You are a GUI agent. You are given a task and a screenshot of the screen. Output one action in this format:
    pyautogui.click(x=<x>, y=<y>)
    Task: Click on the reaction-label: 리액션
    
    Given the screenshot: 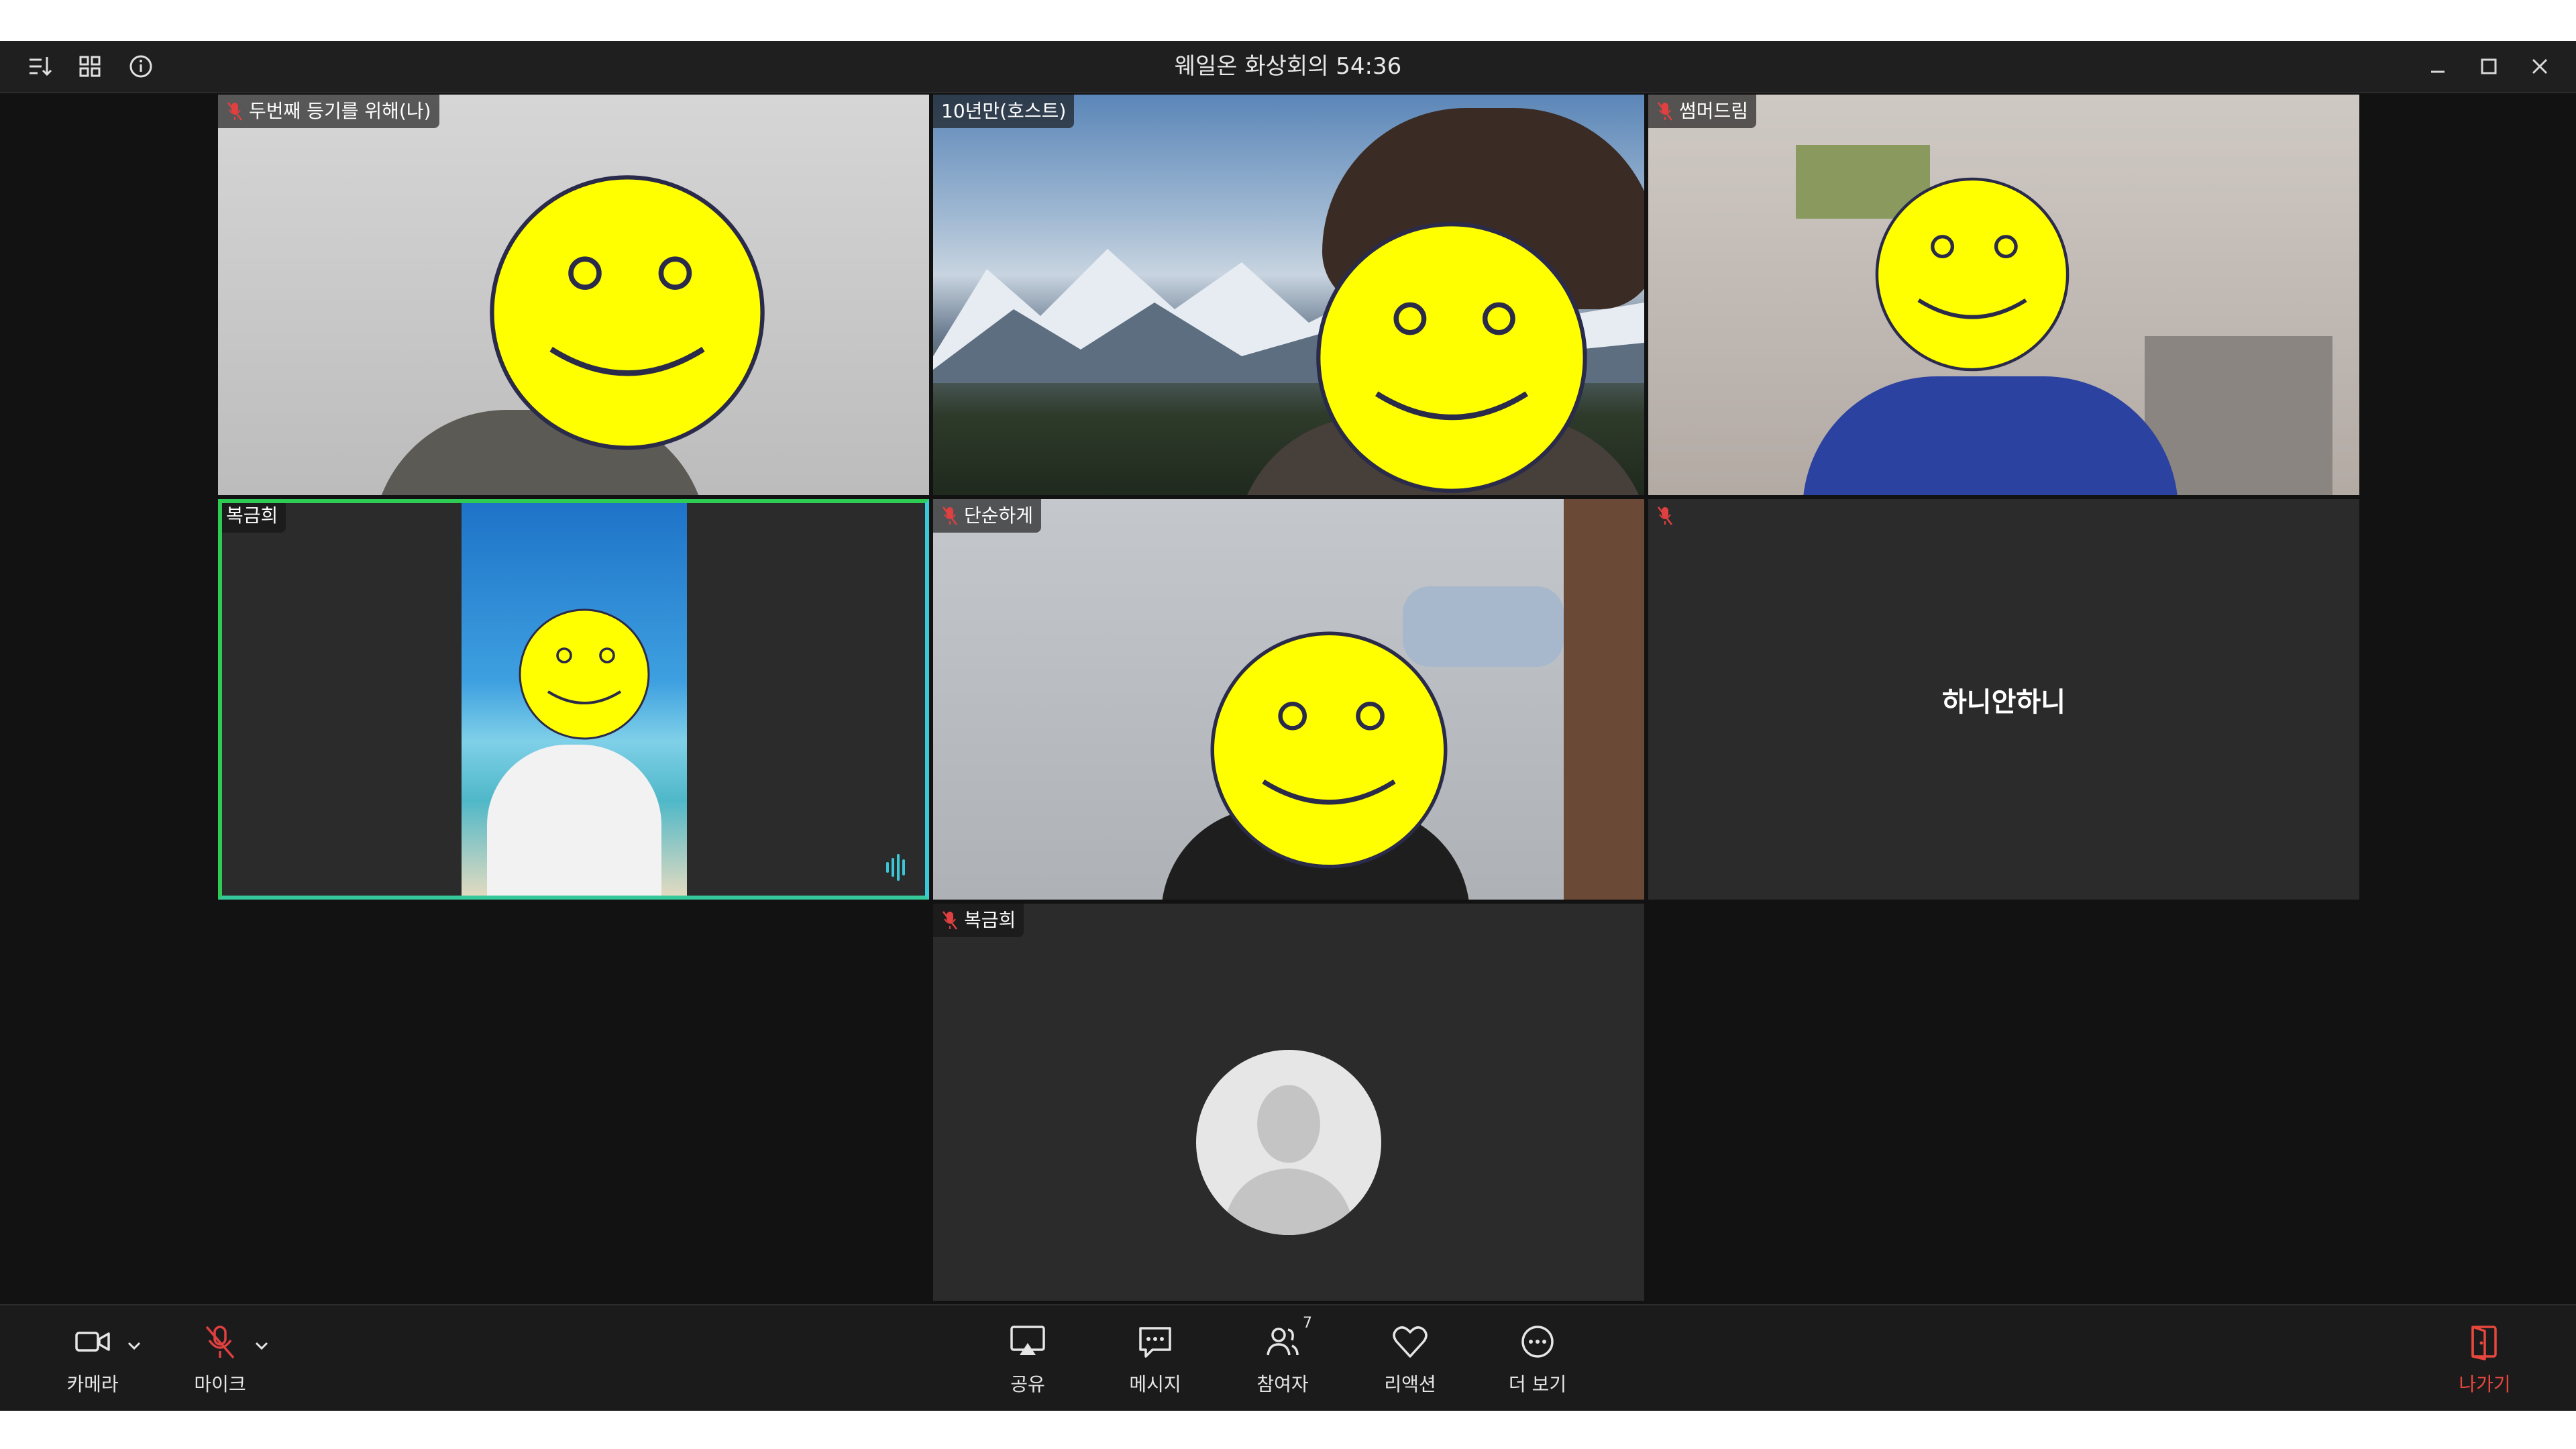 What is the action you would take?
    pyautogui.click(x=1410, y=1384)
    